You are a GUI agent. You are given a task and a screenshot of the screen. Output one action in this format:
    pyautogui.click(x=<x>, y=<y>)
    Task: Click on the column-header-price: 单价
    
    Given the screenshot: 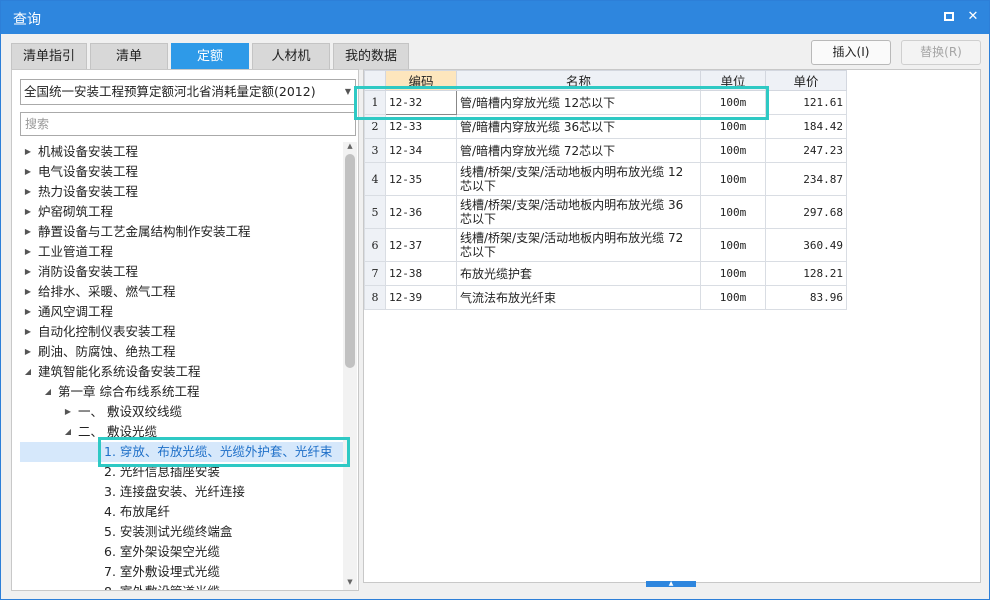 What is the action you would take?
    pyautogui.click(x=806, y=80)
    